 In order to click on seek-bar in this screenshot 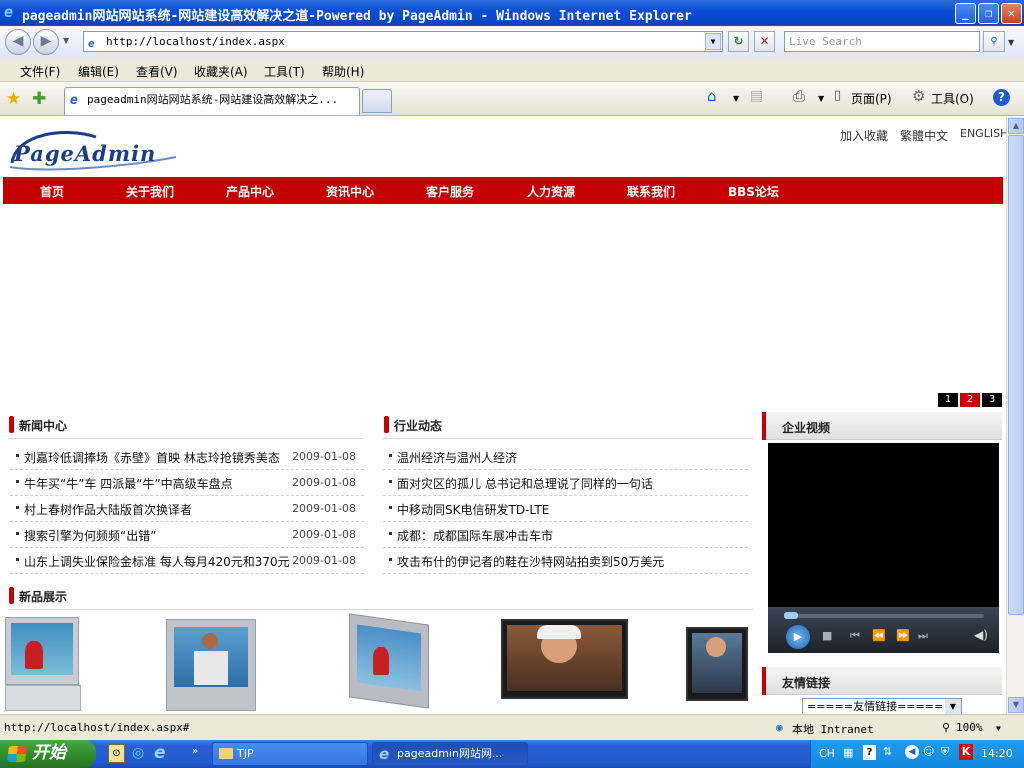, I will do `click(884, 616)`.